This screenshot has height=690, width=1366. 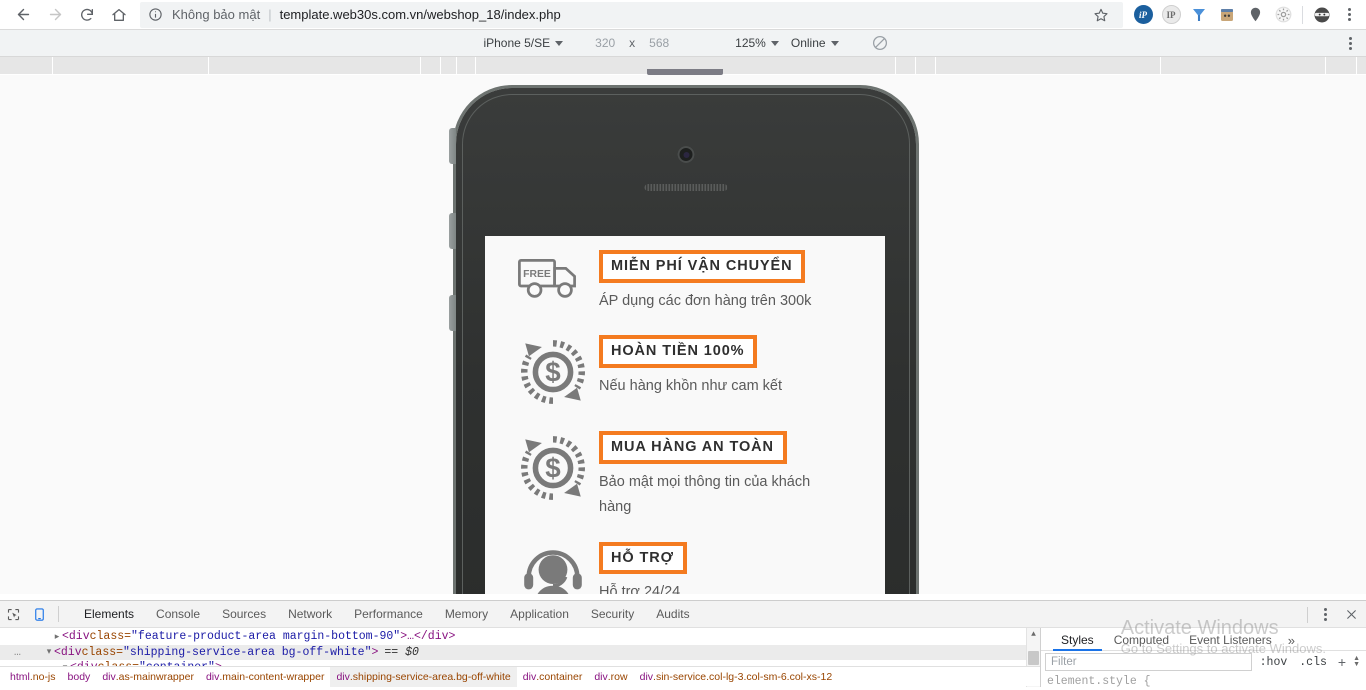 What do you see at coordinates (79, 677) in the screenshot?
I see `breadcrumb-item: body` at bounding box center [79, 677].